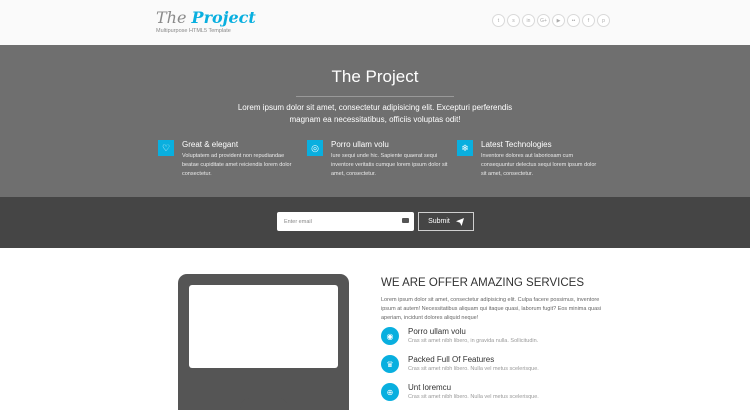 Image resolution: width=750 pixels, height=410 pixels. I want to click on site-tagline: Multipurpose HTML5 Template, so click(193, 31).